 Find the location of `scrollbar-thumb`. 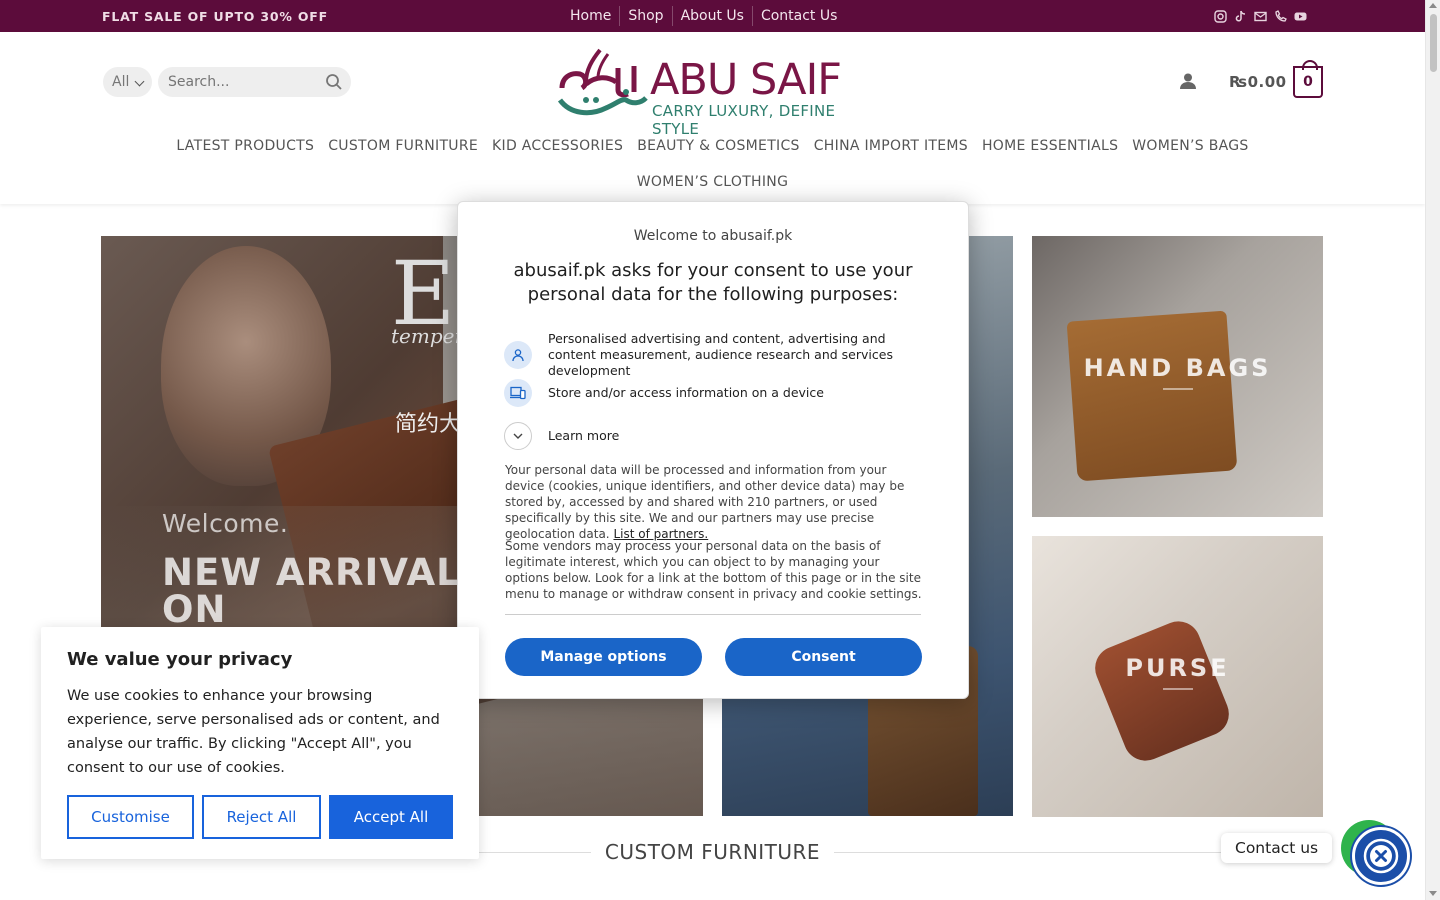

scrollbar-thumb is located at coordinates (1433, 43).